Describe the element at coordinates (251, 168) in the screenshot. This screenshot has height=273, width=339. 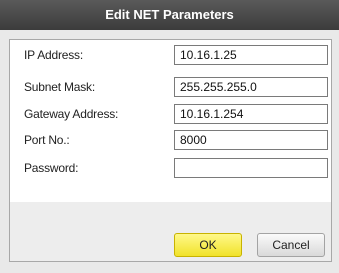
I see `password-input` at that location.